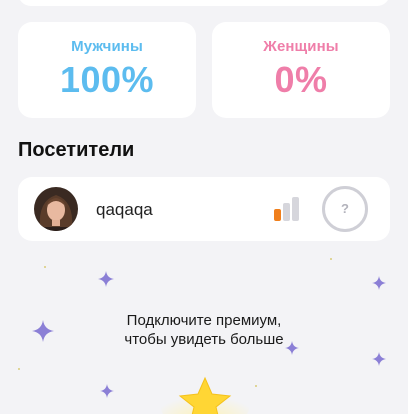 This screenshot has width=408, height=414. I want to click on signal-strength-icon, so click(288, 209).